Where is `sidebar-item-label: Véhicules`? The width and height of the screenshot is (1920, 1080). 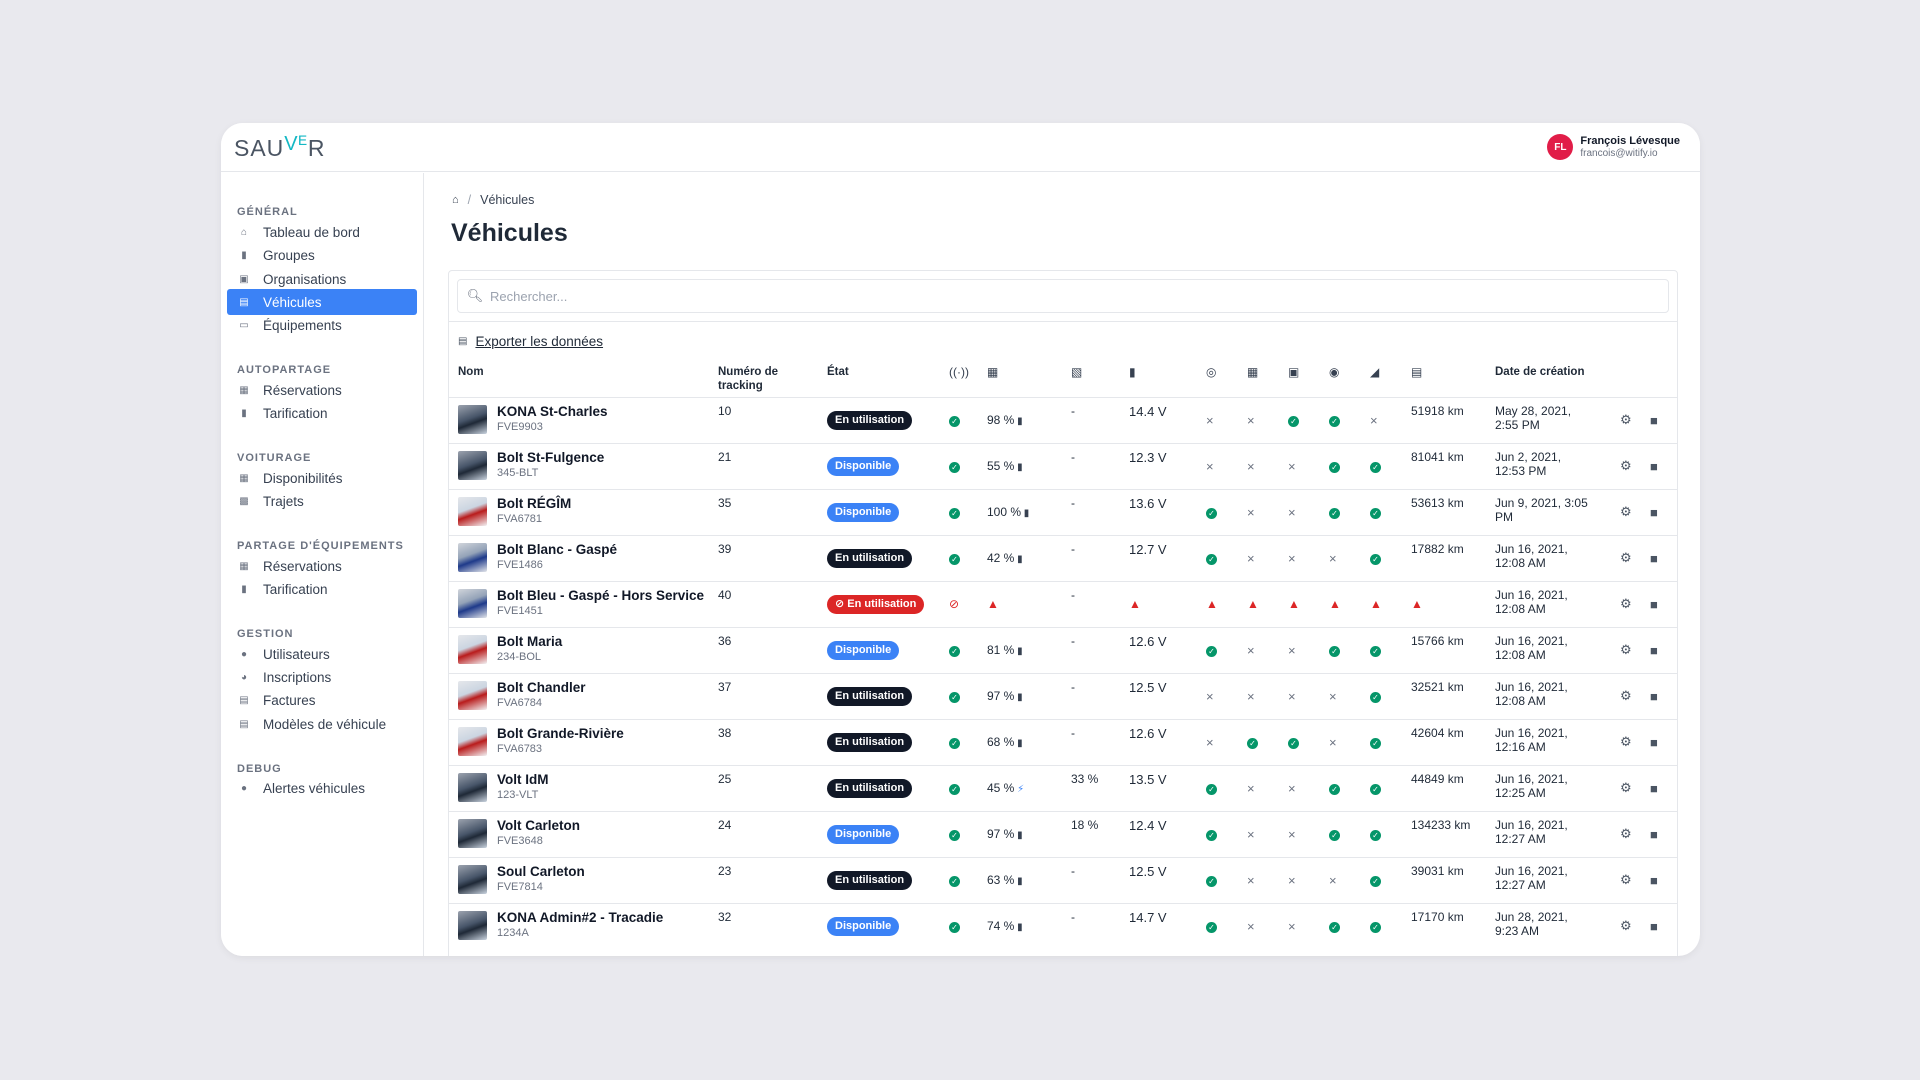 sidebar-item-label: Véhicules is located at coordinates (292, 302).